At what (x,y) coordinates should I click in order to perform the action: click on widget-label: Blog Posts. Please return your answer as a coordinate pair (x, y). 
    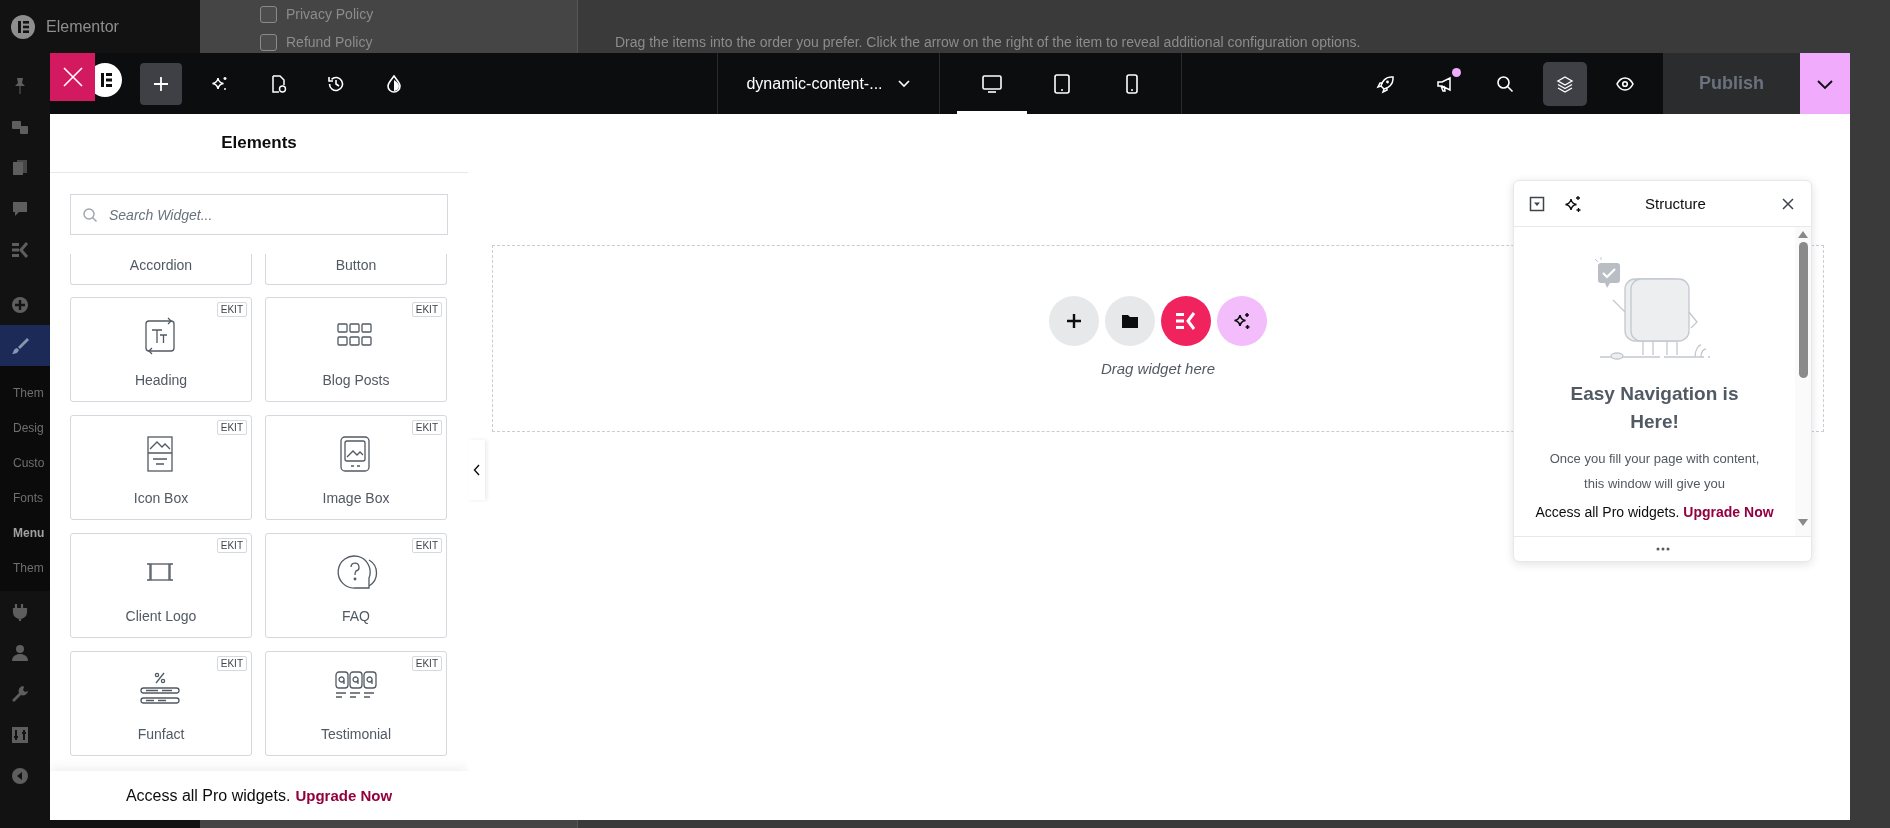
    Looking at the image, I should click on (356, 380).